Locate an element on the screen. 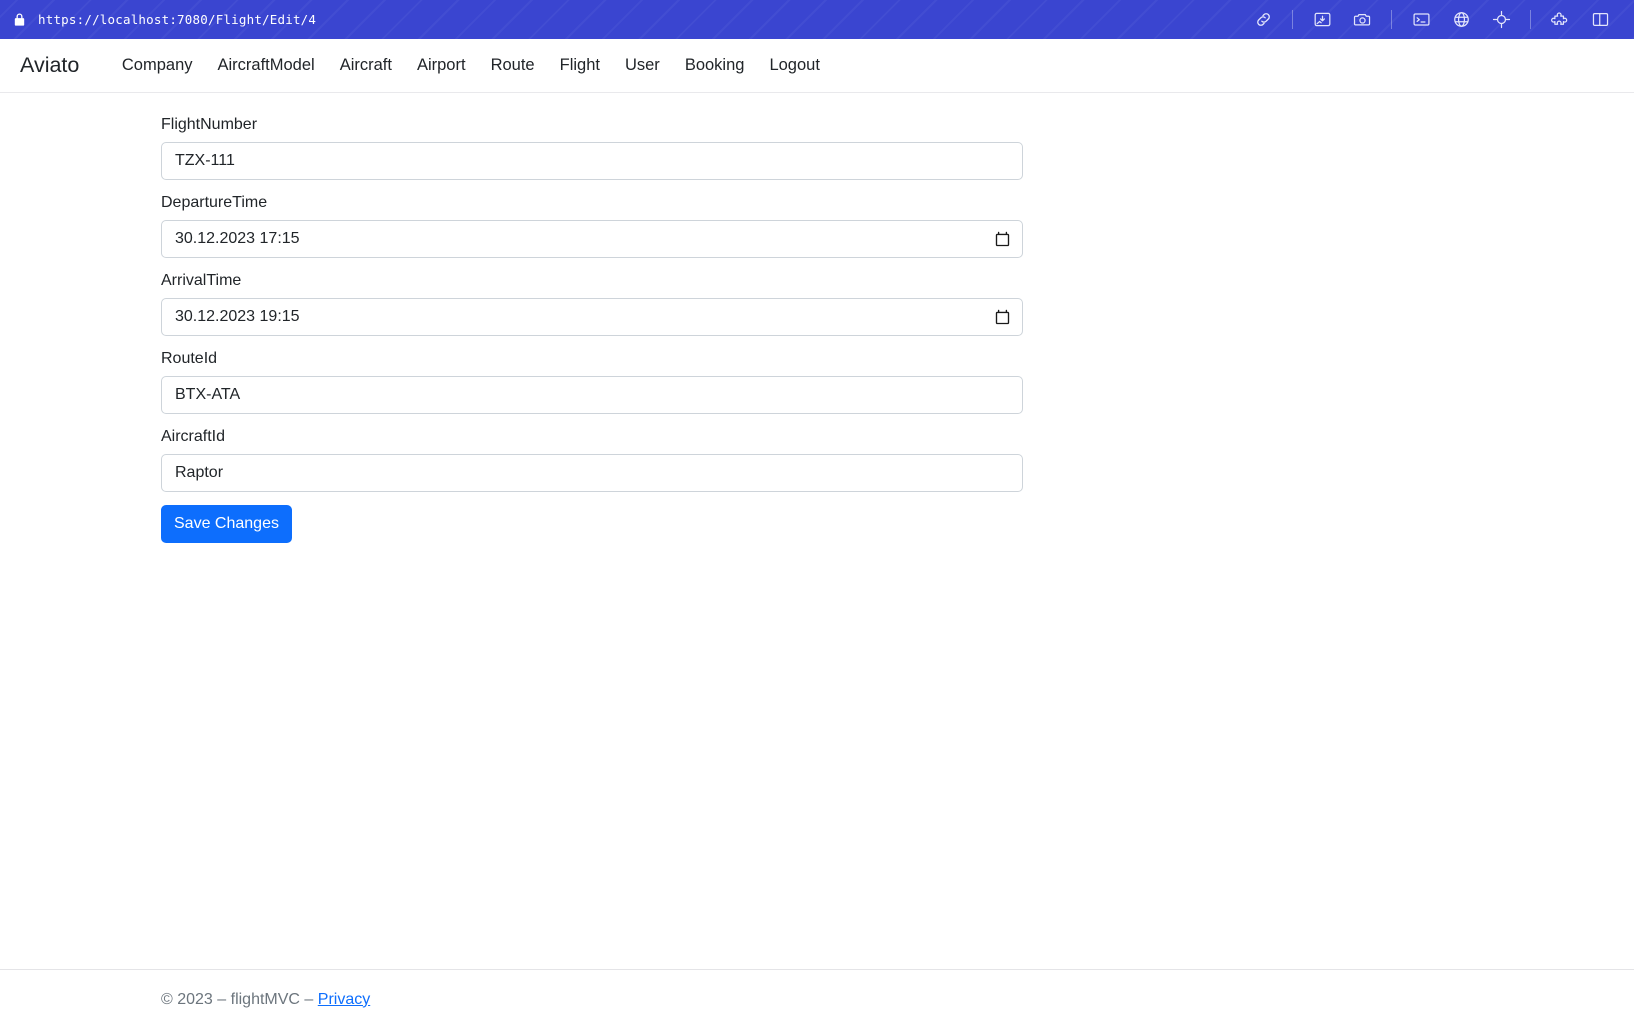  link-icon is located at coordinates (1263, 20).